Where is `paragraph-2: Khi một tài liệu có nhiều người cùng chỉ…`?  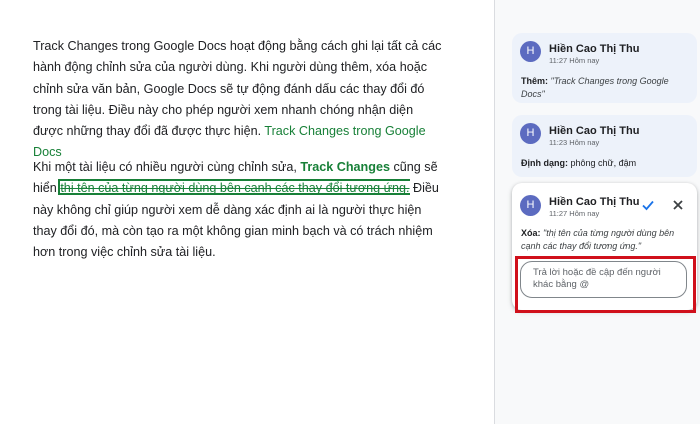 paragraph-2: Khi một tài liệu có nhiều người cùng chỉ… is located at coordinates (238, 210).